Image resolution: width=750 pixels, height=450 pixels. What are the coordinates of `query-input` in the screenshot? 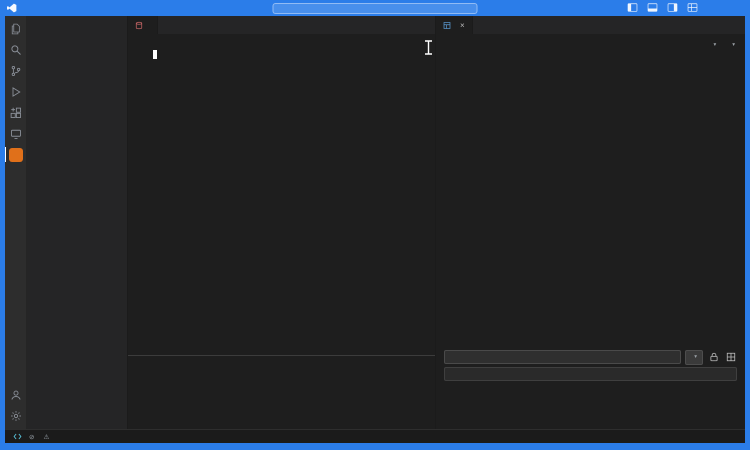 It's located at (563, 357).